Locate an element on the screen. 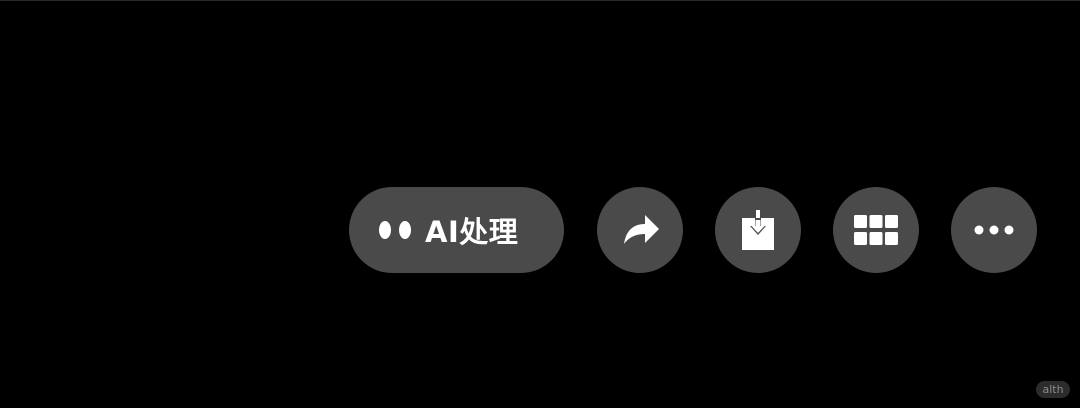 The height and width of the screenshot is (408, 1080). more-button is located at coordinates (994, 230).